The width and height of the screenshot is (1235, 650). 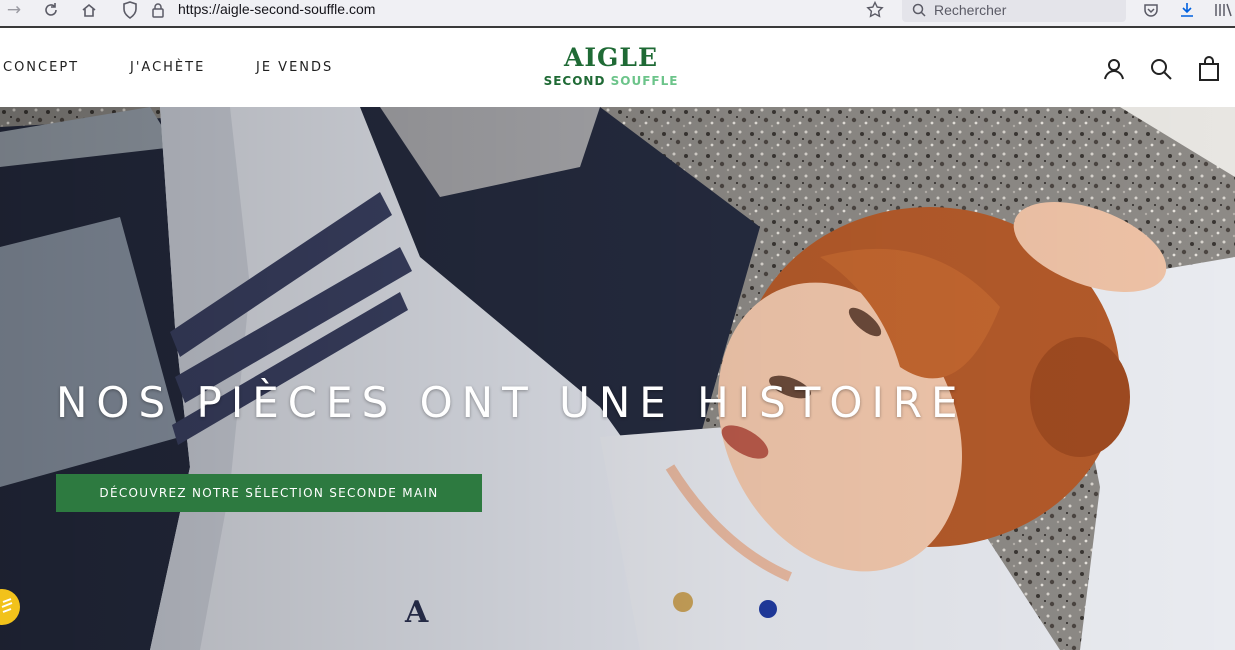 What do you see at coordinates (294, 68) in the screenshot?
I see `nav-je-vends: JE VENDS` at bounding box center [294, 68].